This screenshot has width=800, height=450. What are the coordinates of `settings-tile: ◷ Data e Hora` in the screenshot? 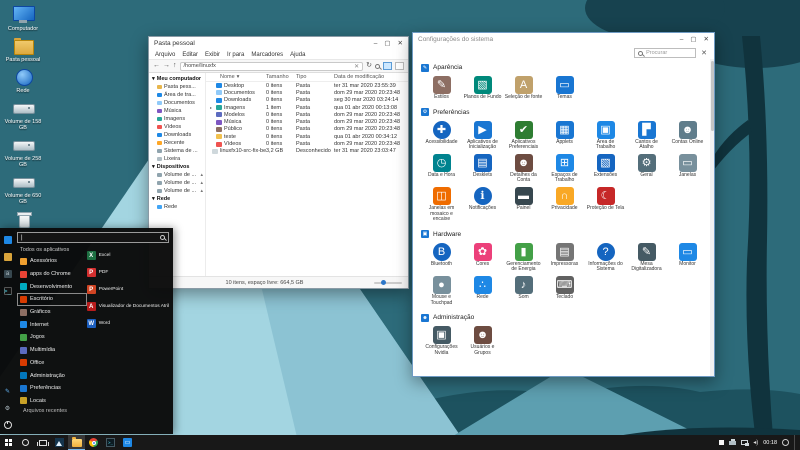 It's located at (441, 168).